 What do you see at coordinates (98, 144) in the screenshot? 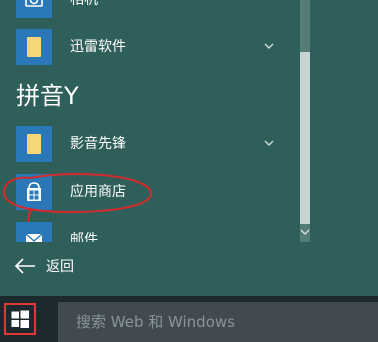
I see `app-label: 影音先锋` at bounding box center [98, 144].